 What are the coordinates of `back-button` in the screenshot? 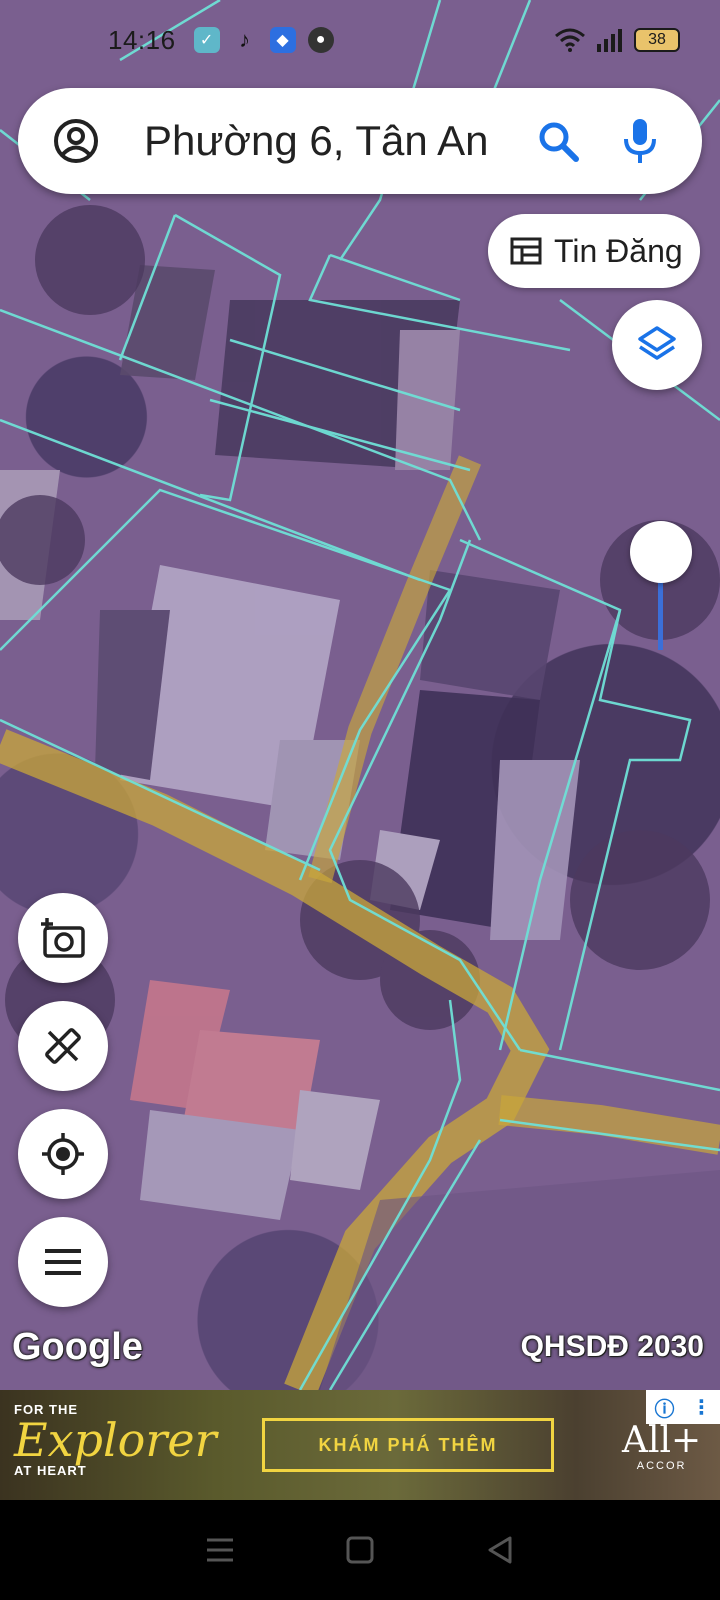 It's located at (500, 1550).